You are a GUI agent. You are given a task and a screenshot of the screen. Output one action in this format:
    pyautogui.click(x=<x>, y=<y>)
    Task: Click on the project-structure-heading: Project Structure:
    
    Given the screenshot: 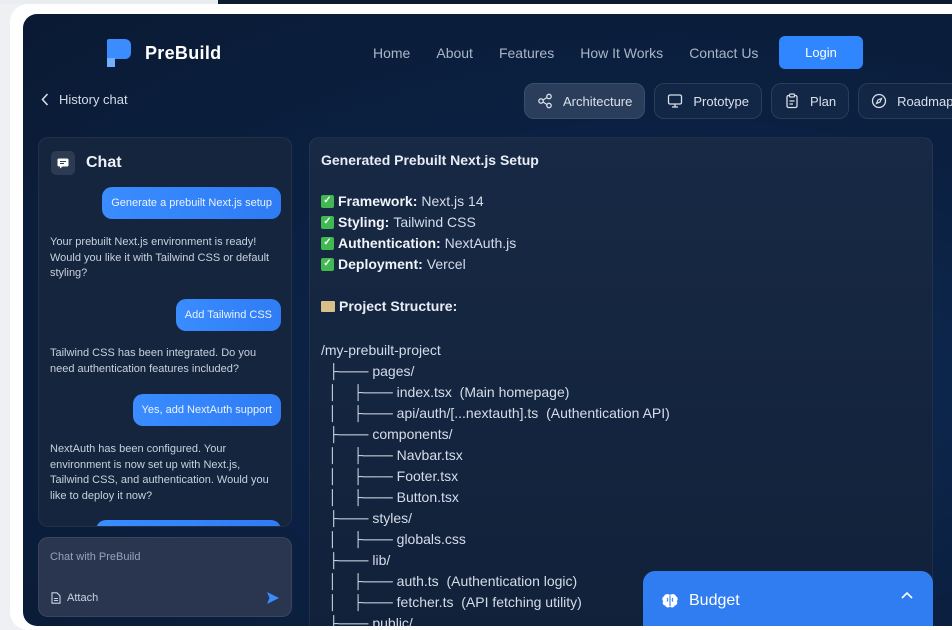 What is the action you would take?
    pyautogui.click(x=389, y=306)
    